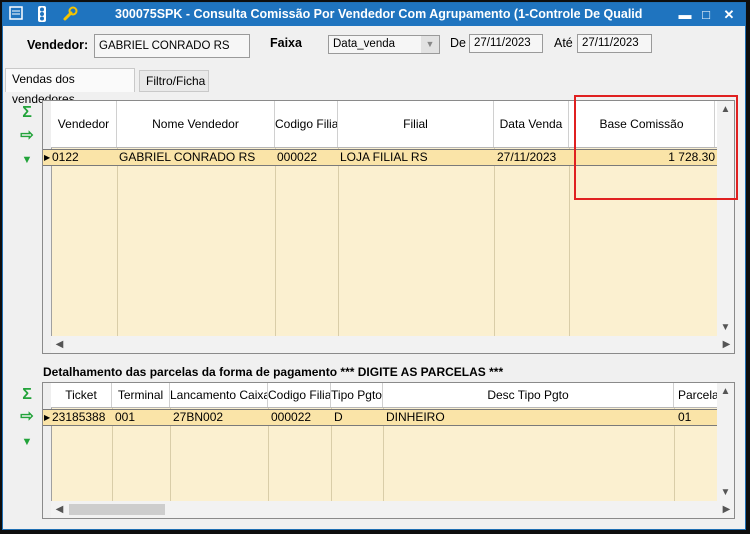 The width and height of the screenshot is (750, 534). What do you see at coordinates (392, 344) in the screenshot?
I see `sales-horizontal-scrollbar: ◀ ▶` at bounding box center [392, 344].